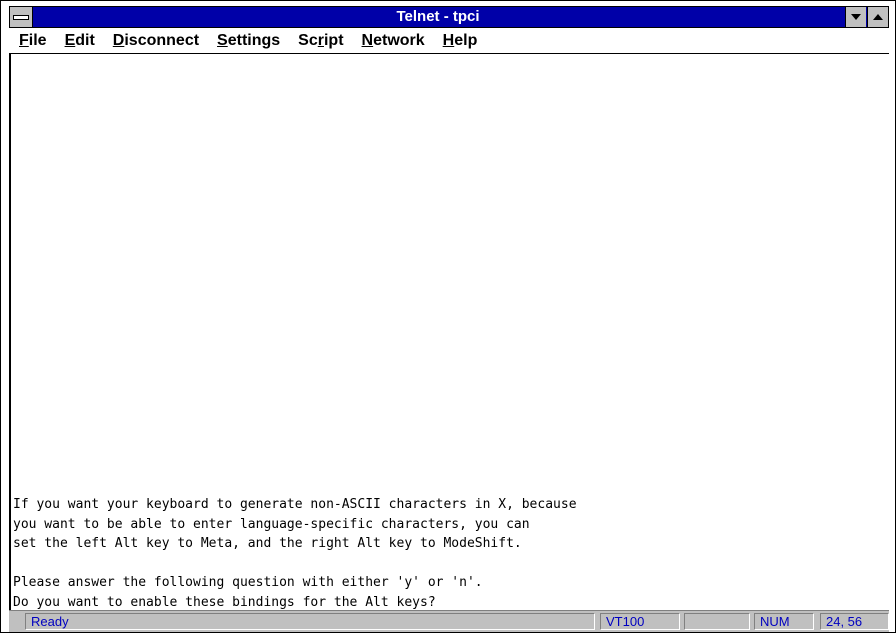 The height and width of the screenshot is (633, 896). I want to click on menu-settings: Settings, so click(248, 41).